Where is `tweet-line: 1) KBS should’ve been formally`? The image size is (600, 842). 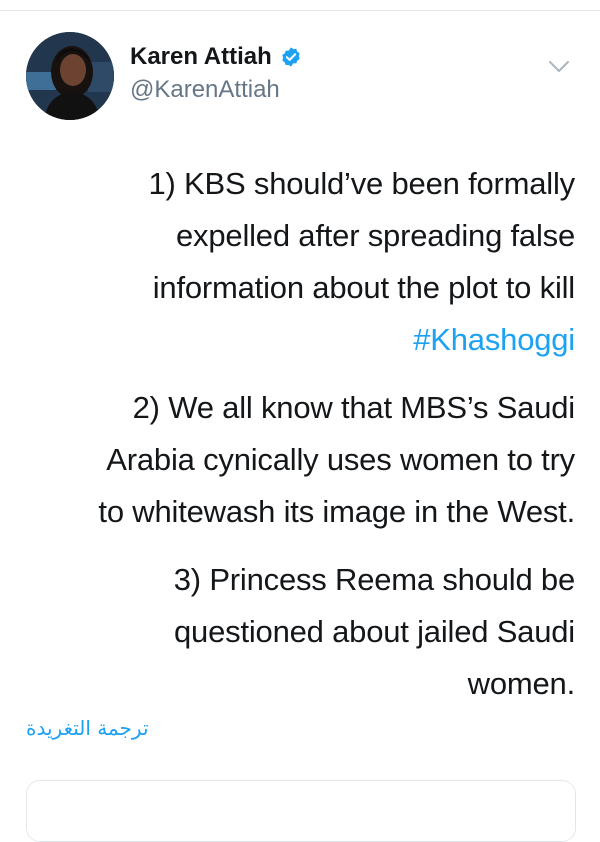
tweet-line: 1) KBS should’ve been formally is located at coordinates (361, 183).